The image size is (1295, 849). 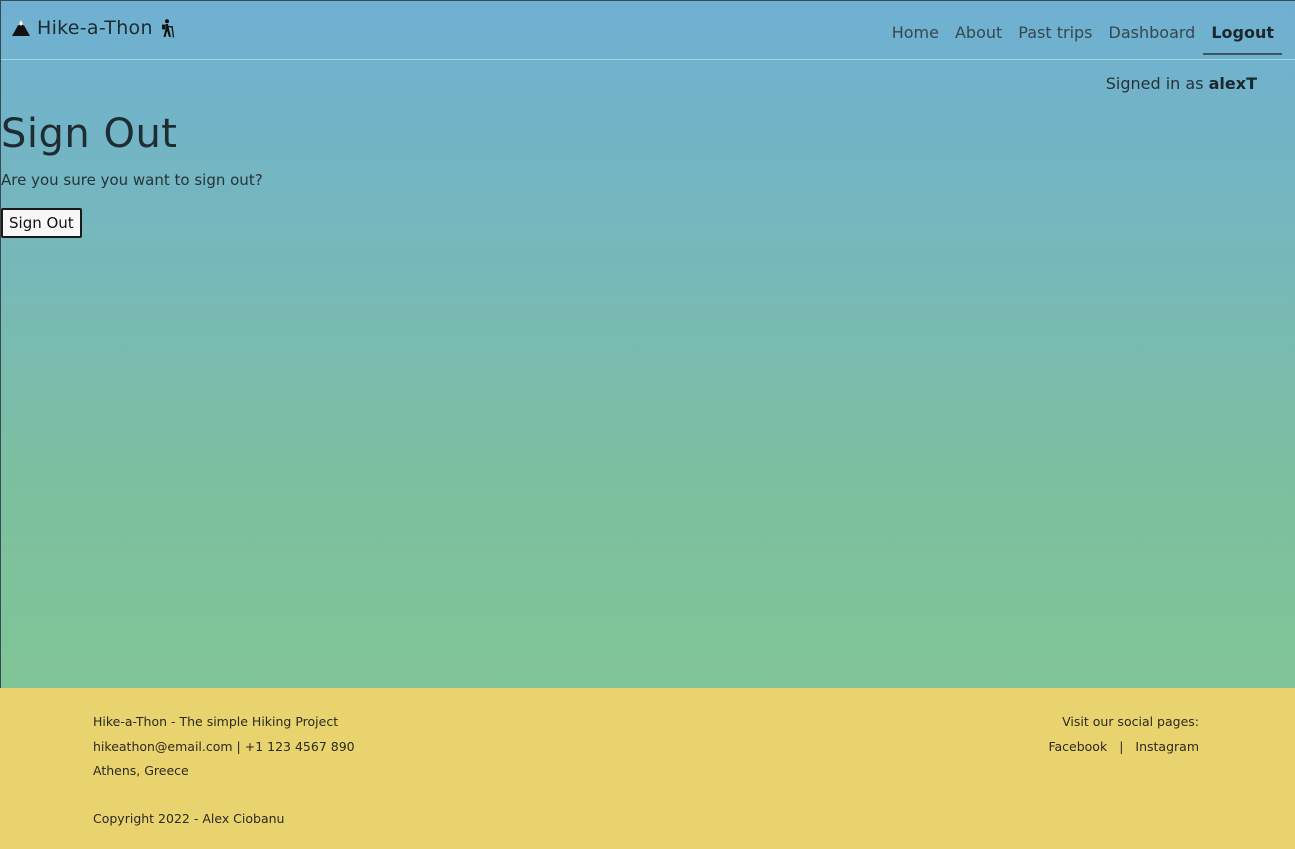 I want to click on sign-out-button: Sign Out, so click(x=41, y=223).